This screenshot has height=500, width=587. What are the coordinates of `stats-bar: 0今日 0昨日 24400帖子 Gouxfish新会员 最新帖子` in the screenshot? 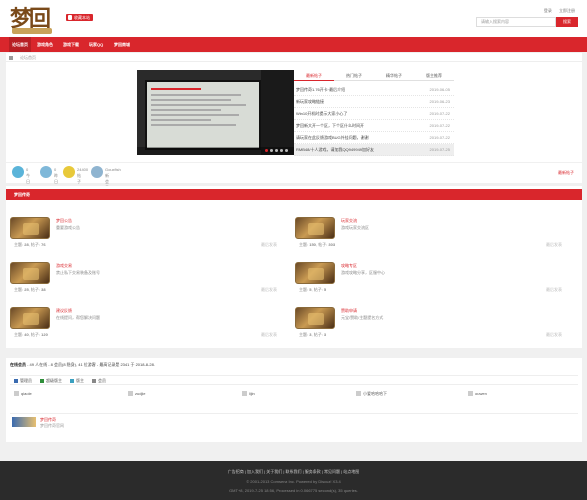 It's located at (294, 176).